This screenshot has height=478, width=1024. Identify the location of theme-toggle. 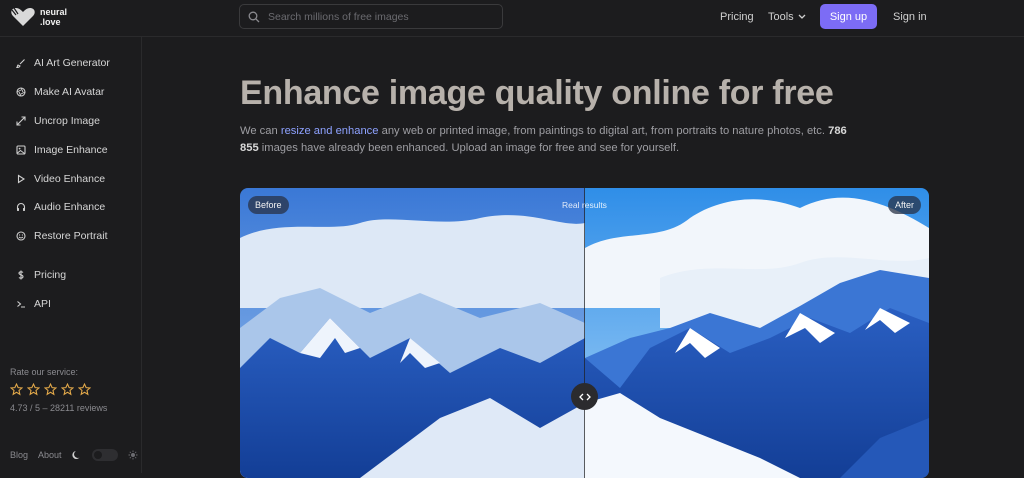
(104, 455).